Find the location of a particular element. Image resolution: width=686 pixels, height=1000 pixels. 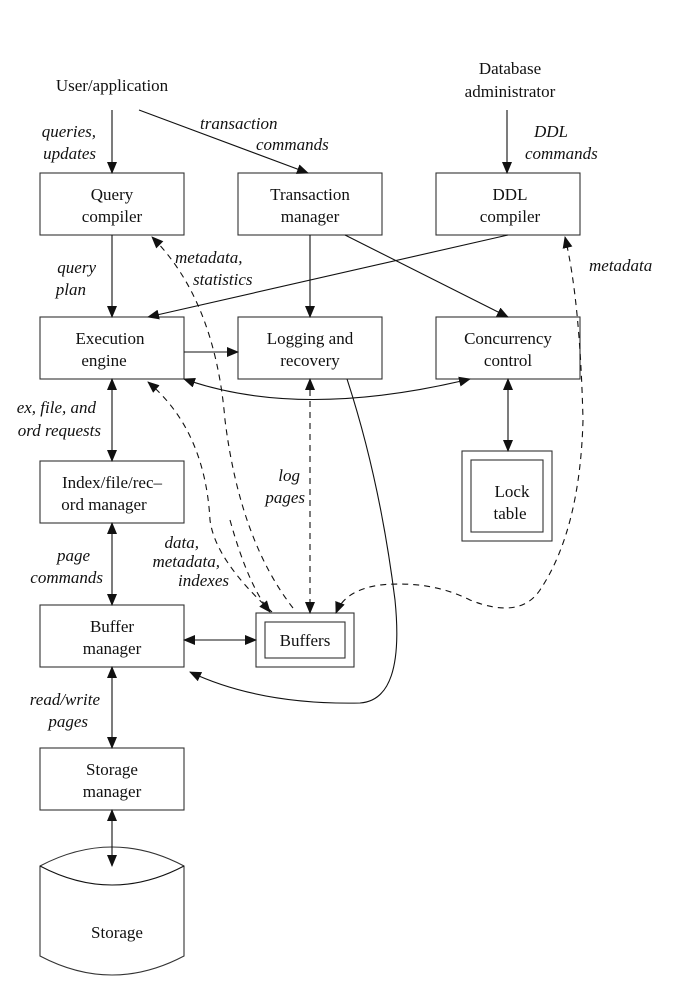

logging-recovery-label-2: recovery is located at coordinates (310, 360).